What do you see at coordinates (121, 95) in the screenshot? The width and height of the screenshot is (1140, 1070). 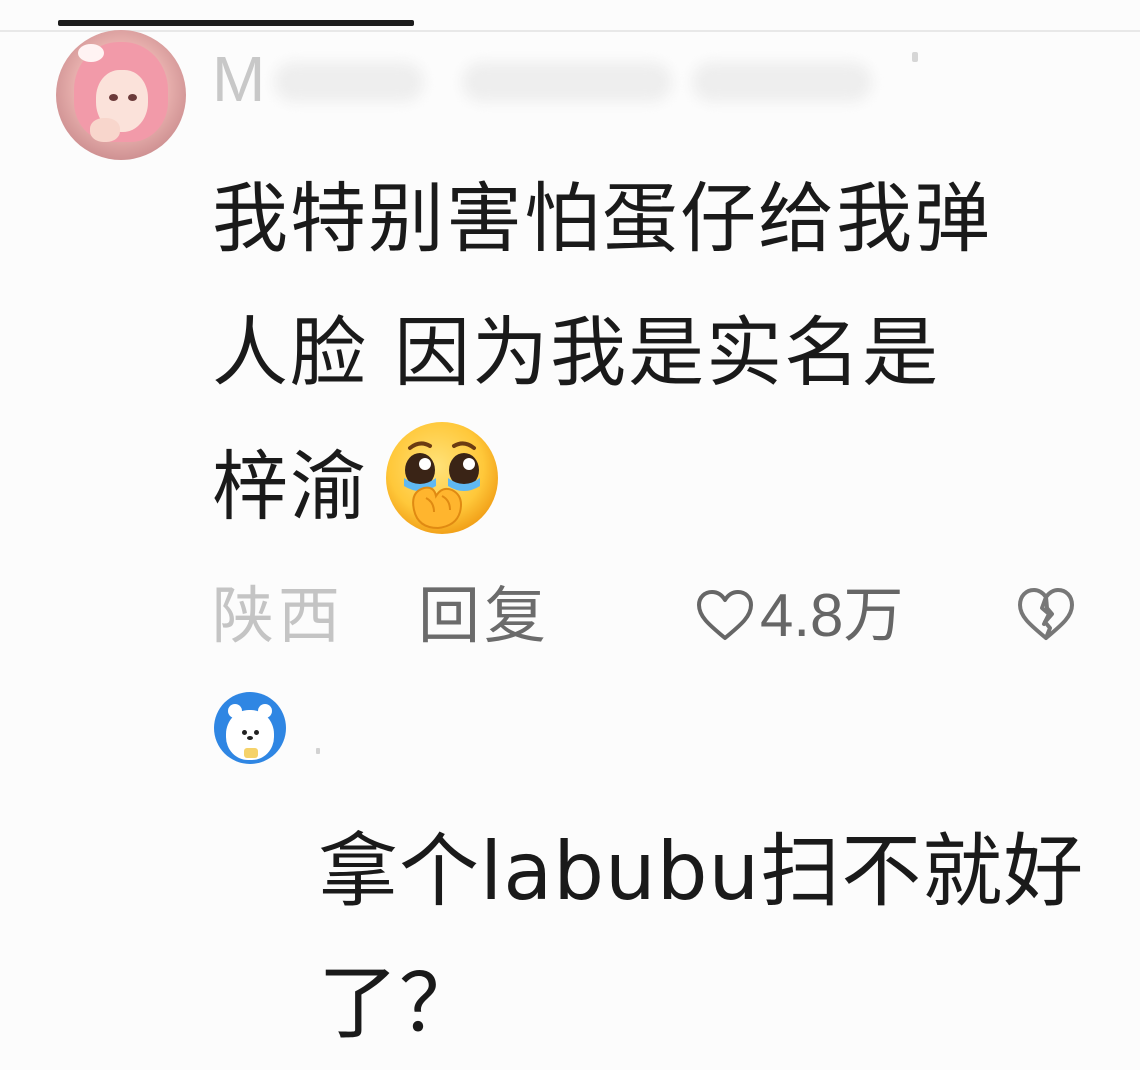 I see `avatar` at bounding box center [121, 95].